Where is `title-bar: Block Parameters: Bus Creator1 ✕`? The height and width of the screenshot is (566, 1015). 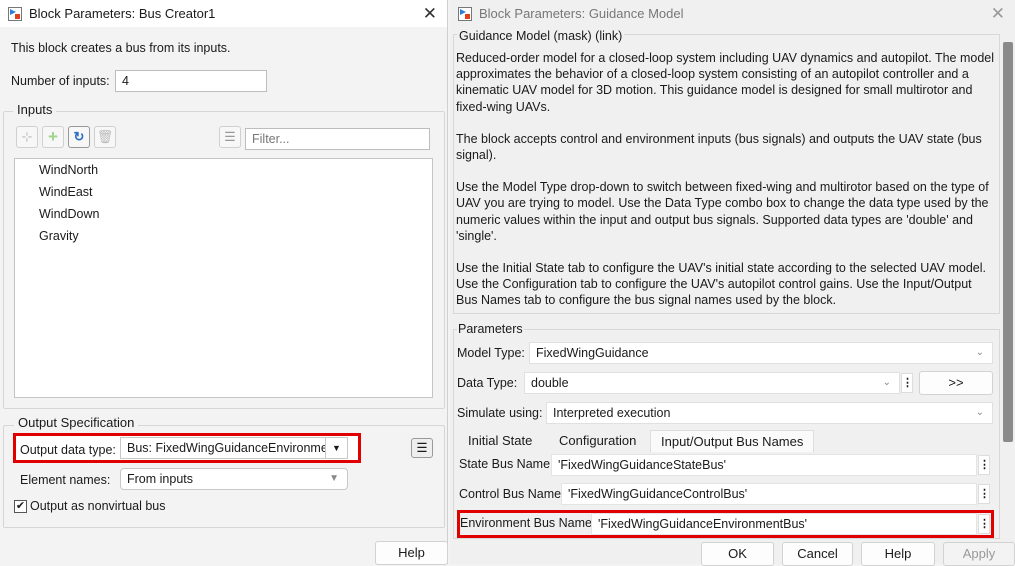 title-bar: Block Parameters: Bus Creator1 ✕ is located at coordinates (223, 13).